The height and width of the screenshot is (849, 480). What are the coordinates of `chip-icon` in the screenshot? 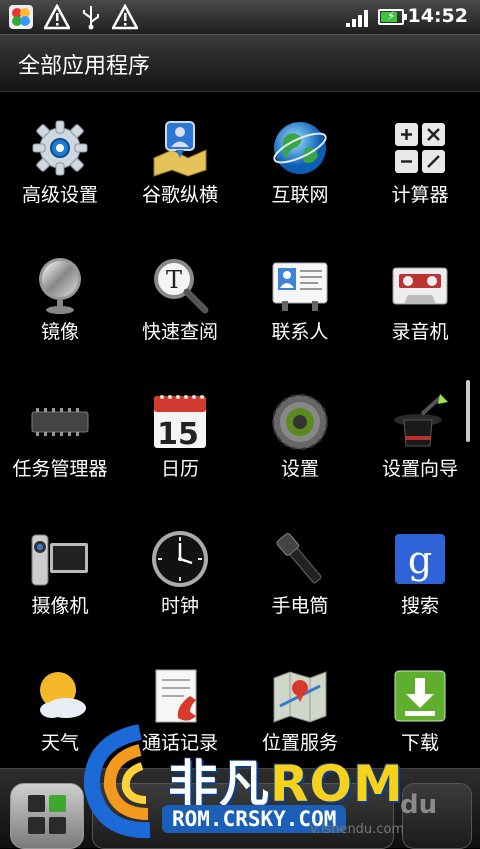 It's located at (60, 422).